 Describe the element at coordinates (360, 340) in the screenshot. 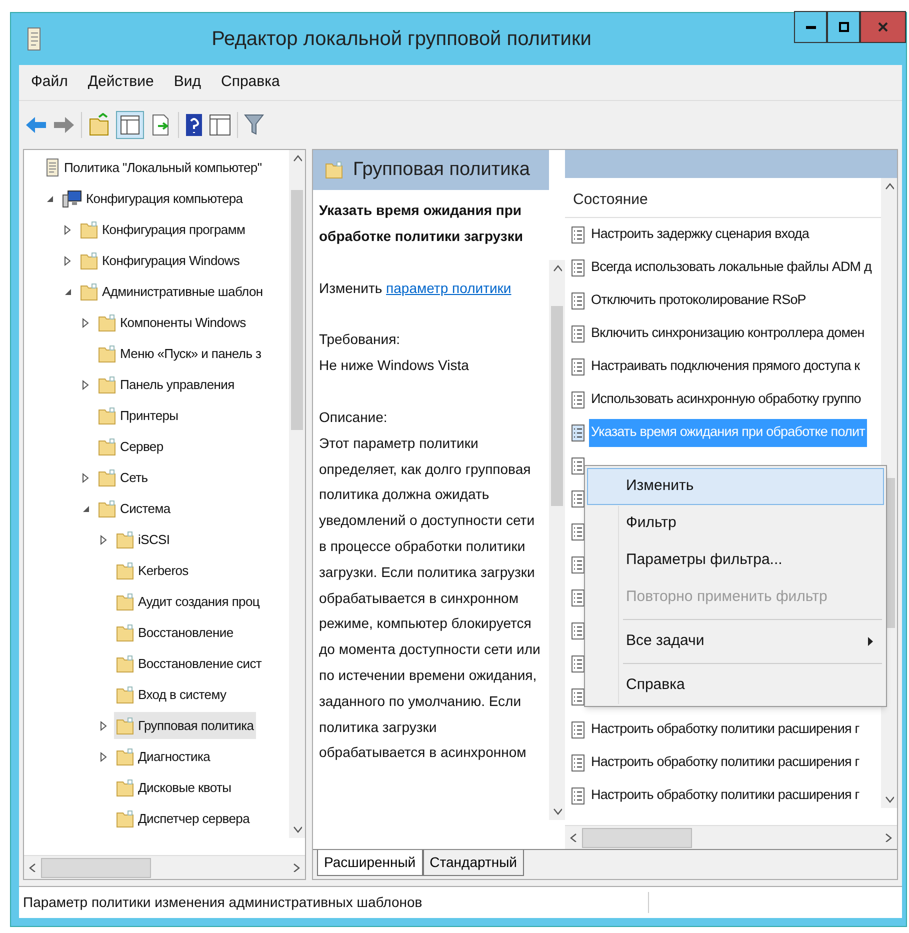

I see `requirements-label: Требования:` at that location.